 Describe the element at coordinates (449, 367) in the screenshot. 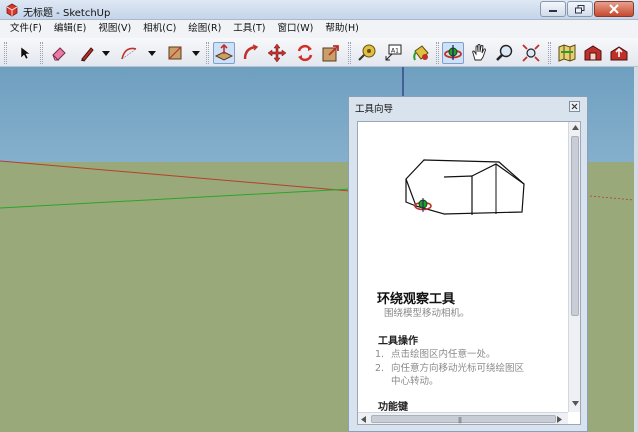

I see `step-item: 2. 向任意方向移动光标可绕绘图区` at that location.